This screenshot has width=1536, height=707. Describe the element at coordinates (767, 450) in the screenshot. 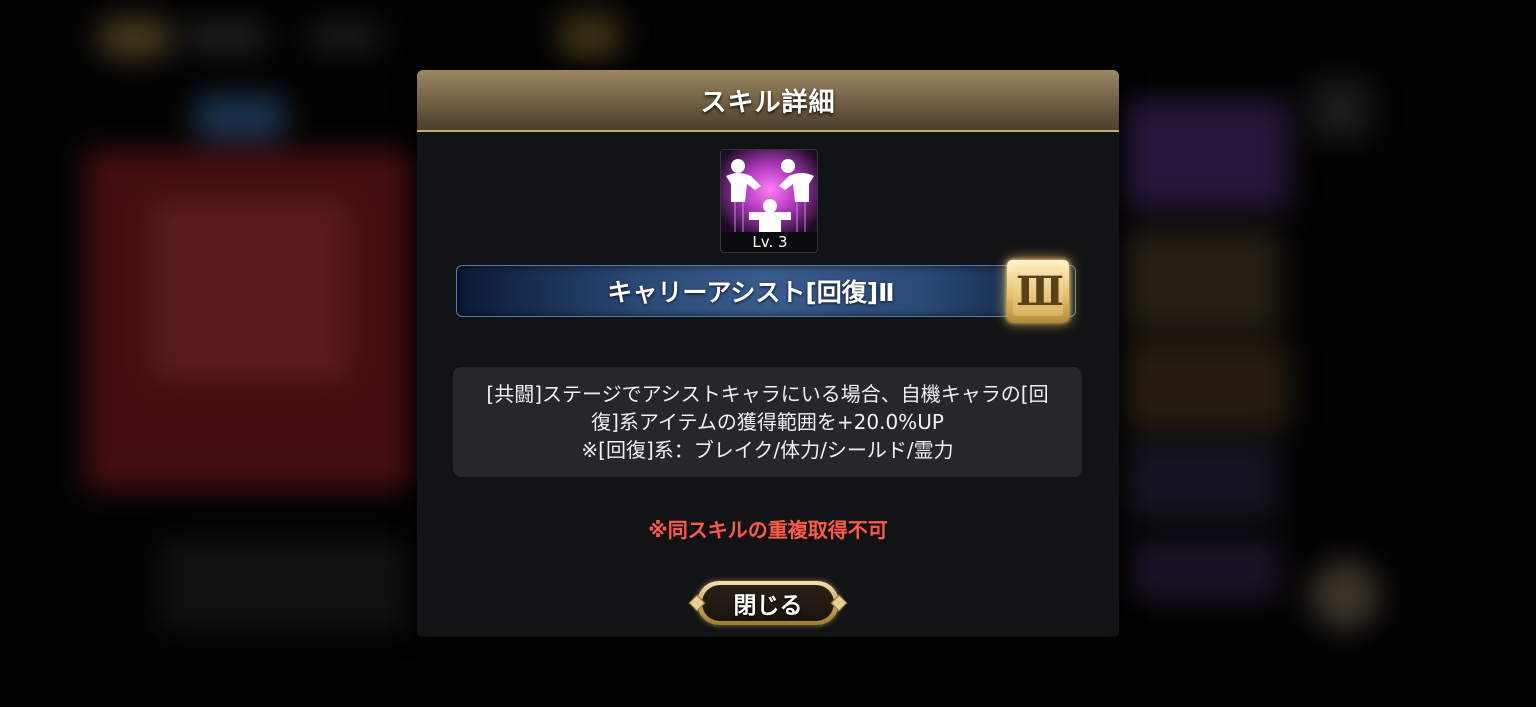

I see `description-line: ※[回復]系：ブレイク/体力/シールド/霊力` at that location.